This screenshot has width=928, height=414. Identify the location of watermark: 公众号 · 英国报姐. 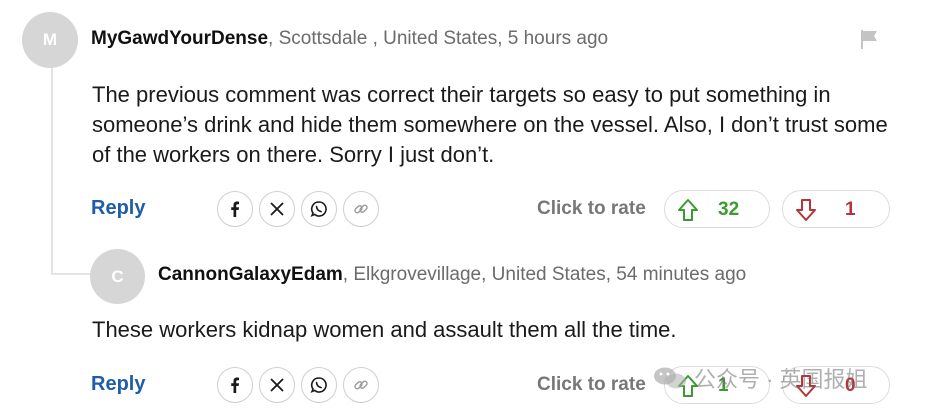
(760, 378).